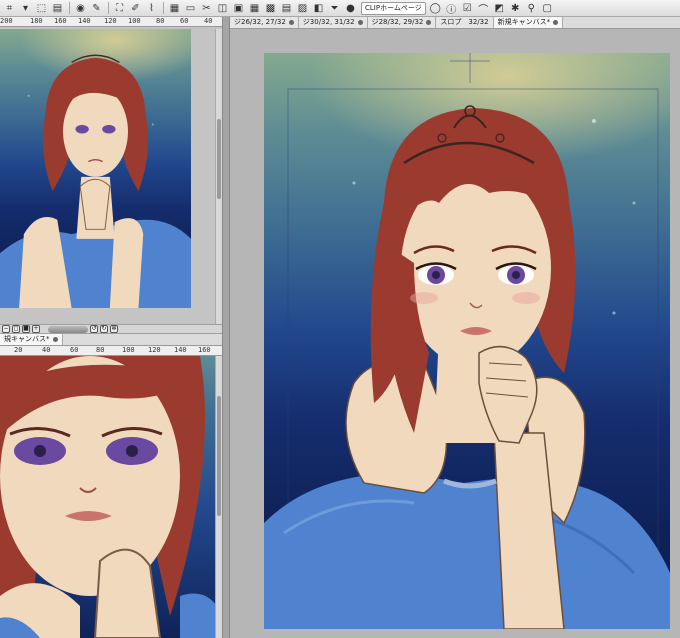 The height and width of the screenshot is (638, 680). I want to click on curve-icon: ⌒, so click(483, 8).